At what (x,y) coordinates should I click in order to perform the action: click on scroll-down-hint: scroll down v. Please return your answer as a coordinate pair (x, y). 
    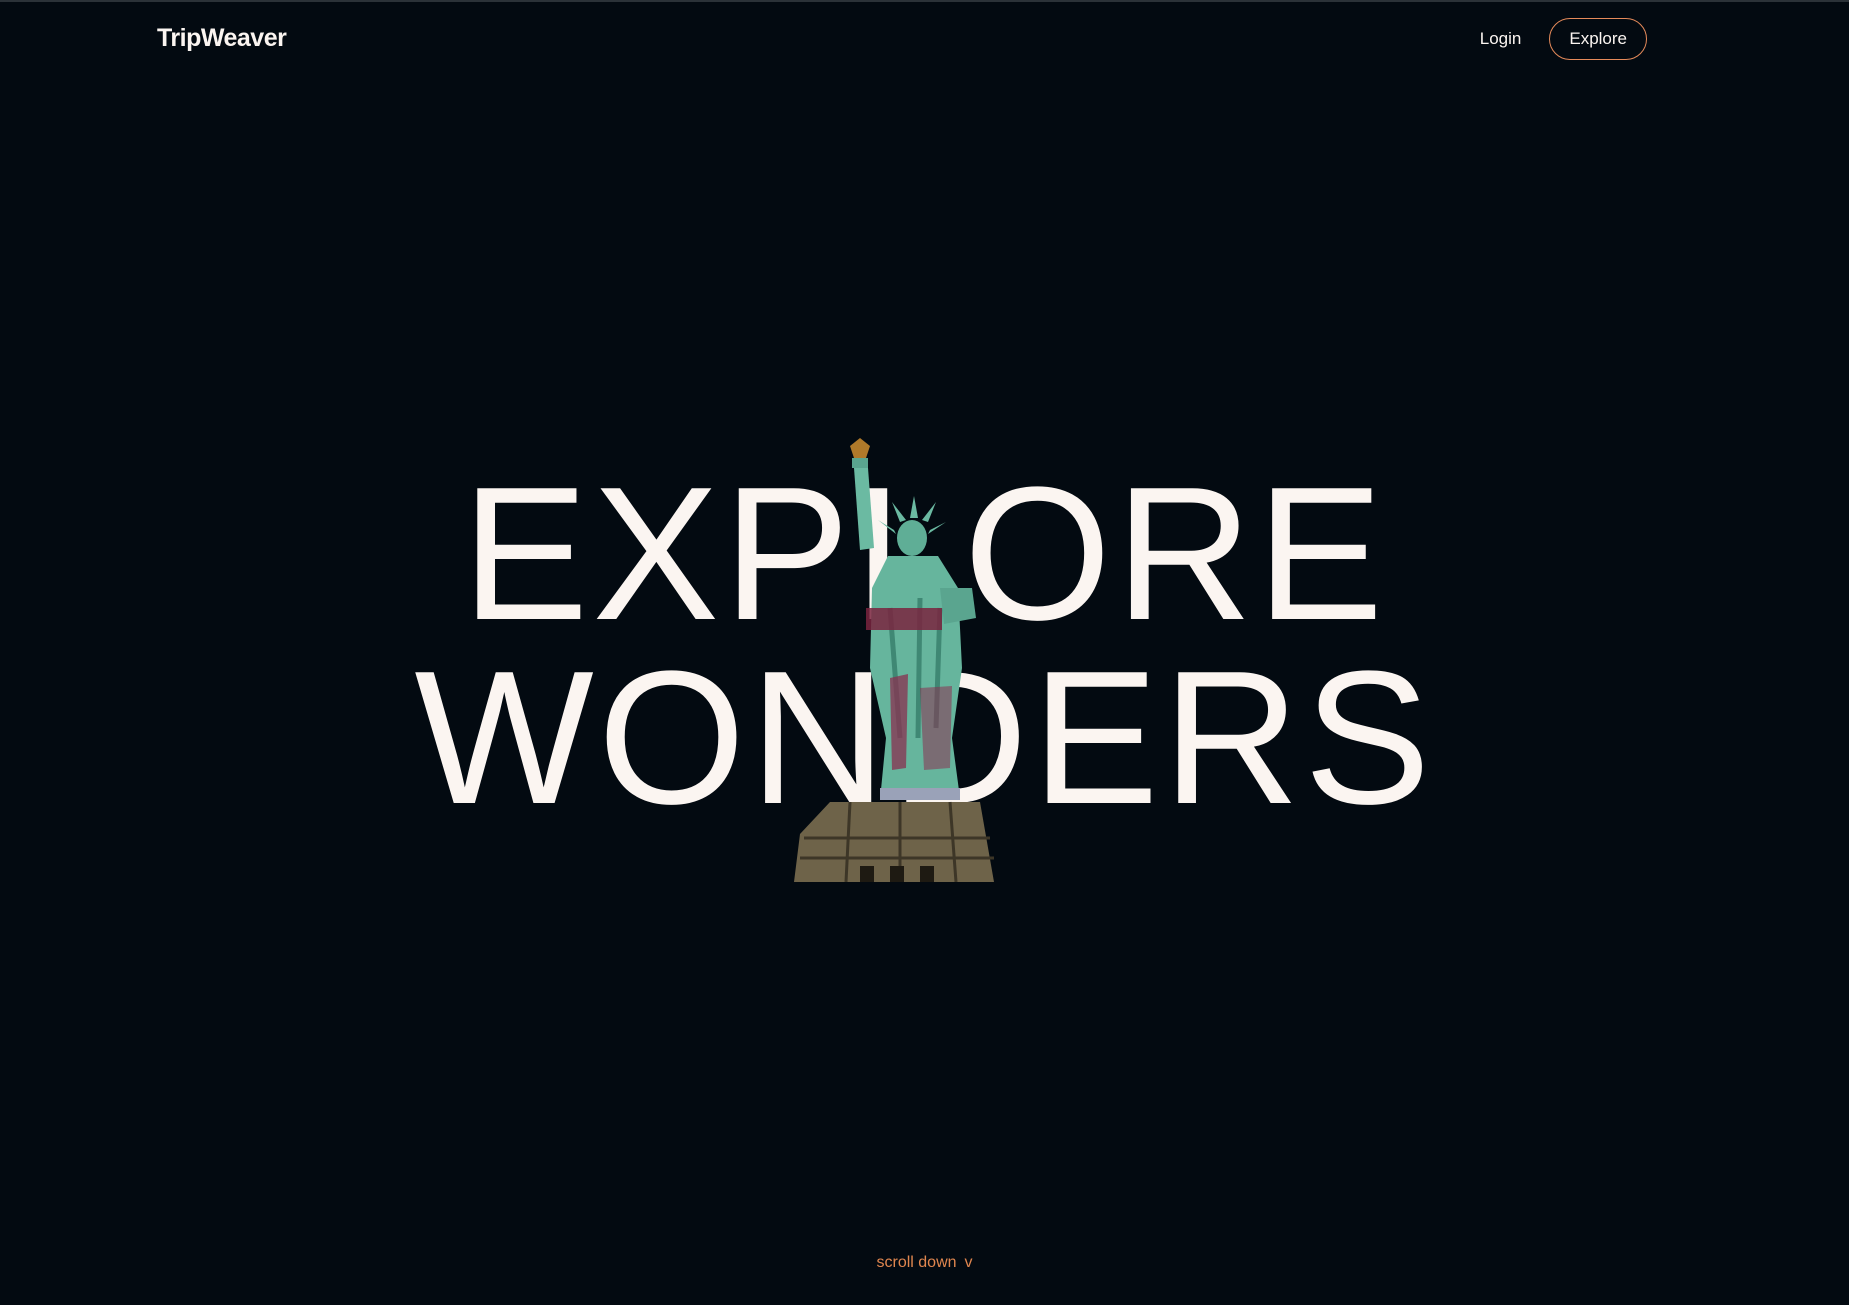
    Looking at the image, I should click on (924, 1263).